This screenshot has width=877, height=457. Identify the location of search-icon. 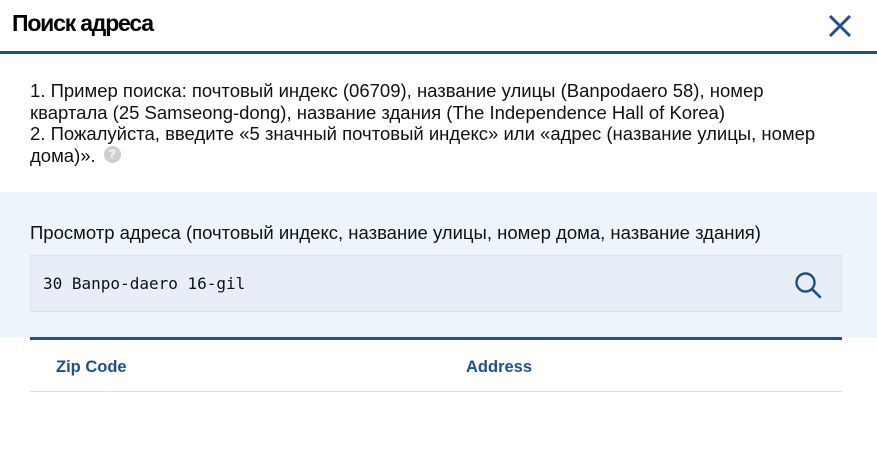
(808, 285).